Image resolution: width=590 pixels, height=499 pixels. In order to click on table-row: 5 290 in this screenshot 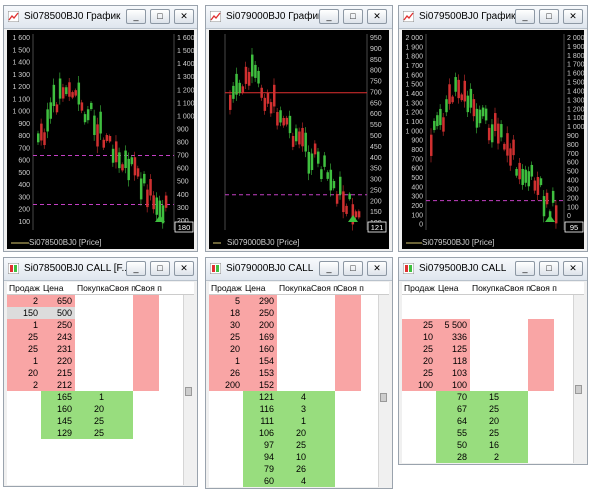, I will do `click(299, 301)`.